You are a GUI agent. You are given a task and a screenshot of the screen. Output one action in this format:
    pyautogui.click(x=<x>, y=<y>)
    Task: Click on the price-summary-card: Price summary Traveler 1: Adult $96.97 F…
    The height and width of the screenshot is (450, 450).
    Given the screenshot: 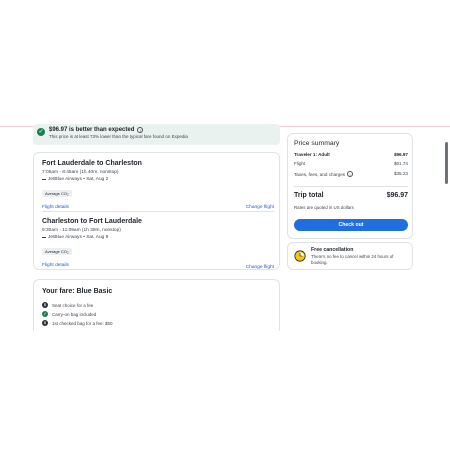 What is the action you would take?
    pyautogui.click(x=350, y=186)
    